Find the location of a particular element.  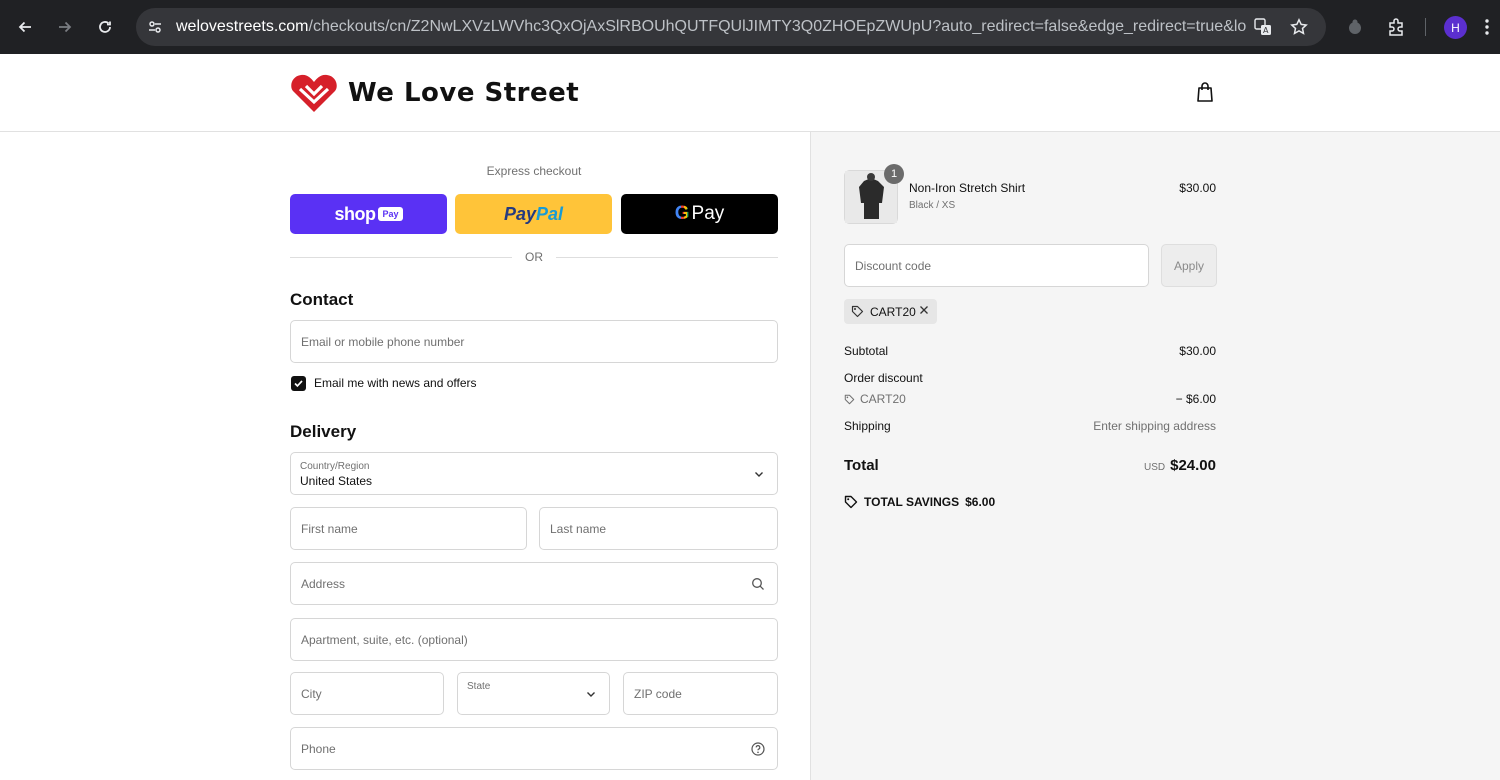

forward-icon is located at coordinates (65, 27).